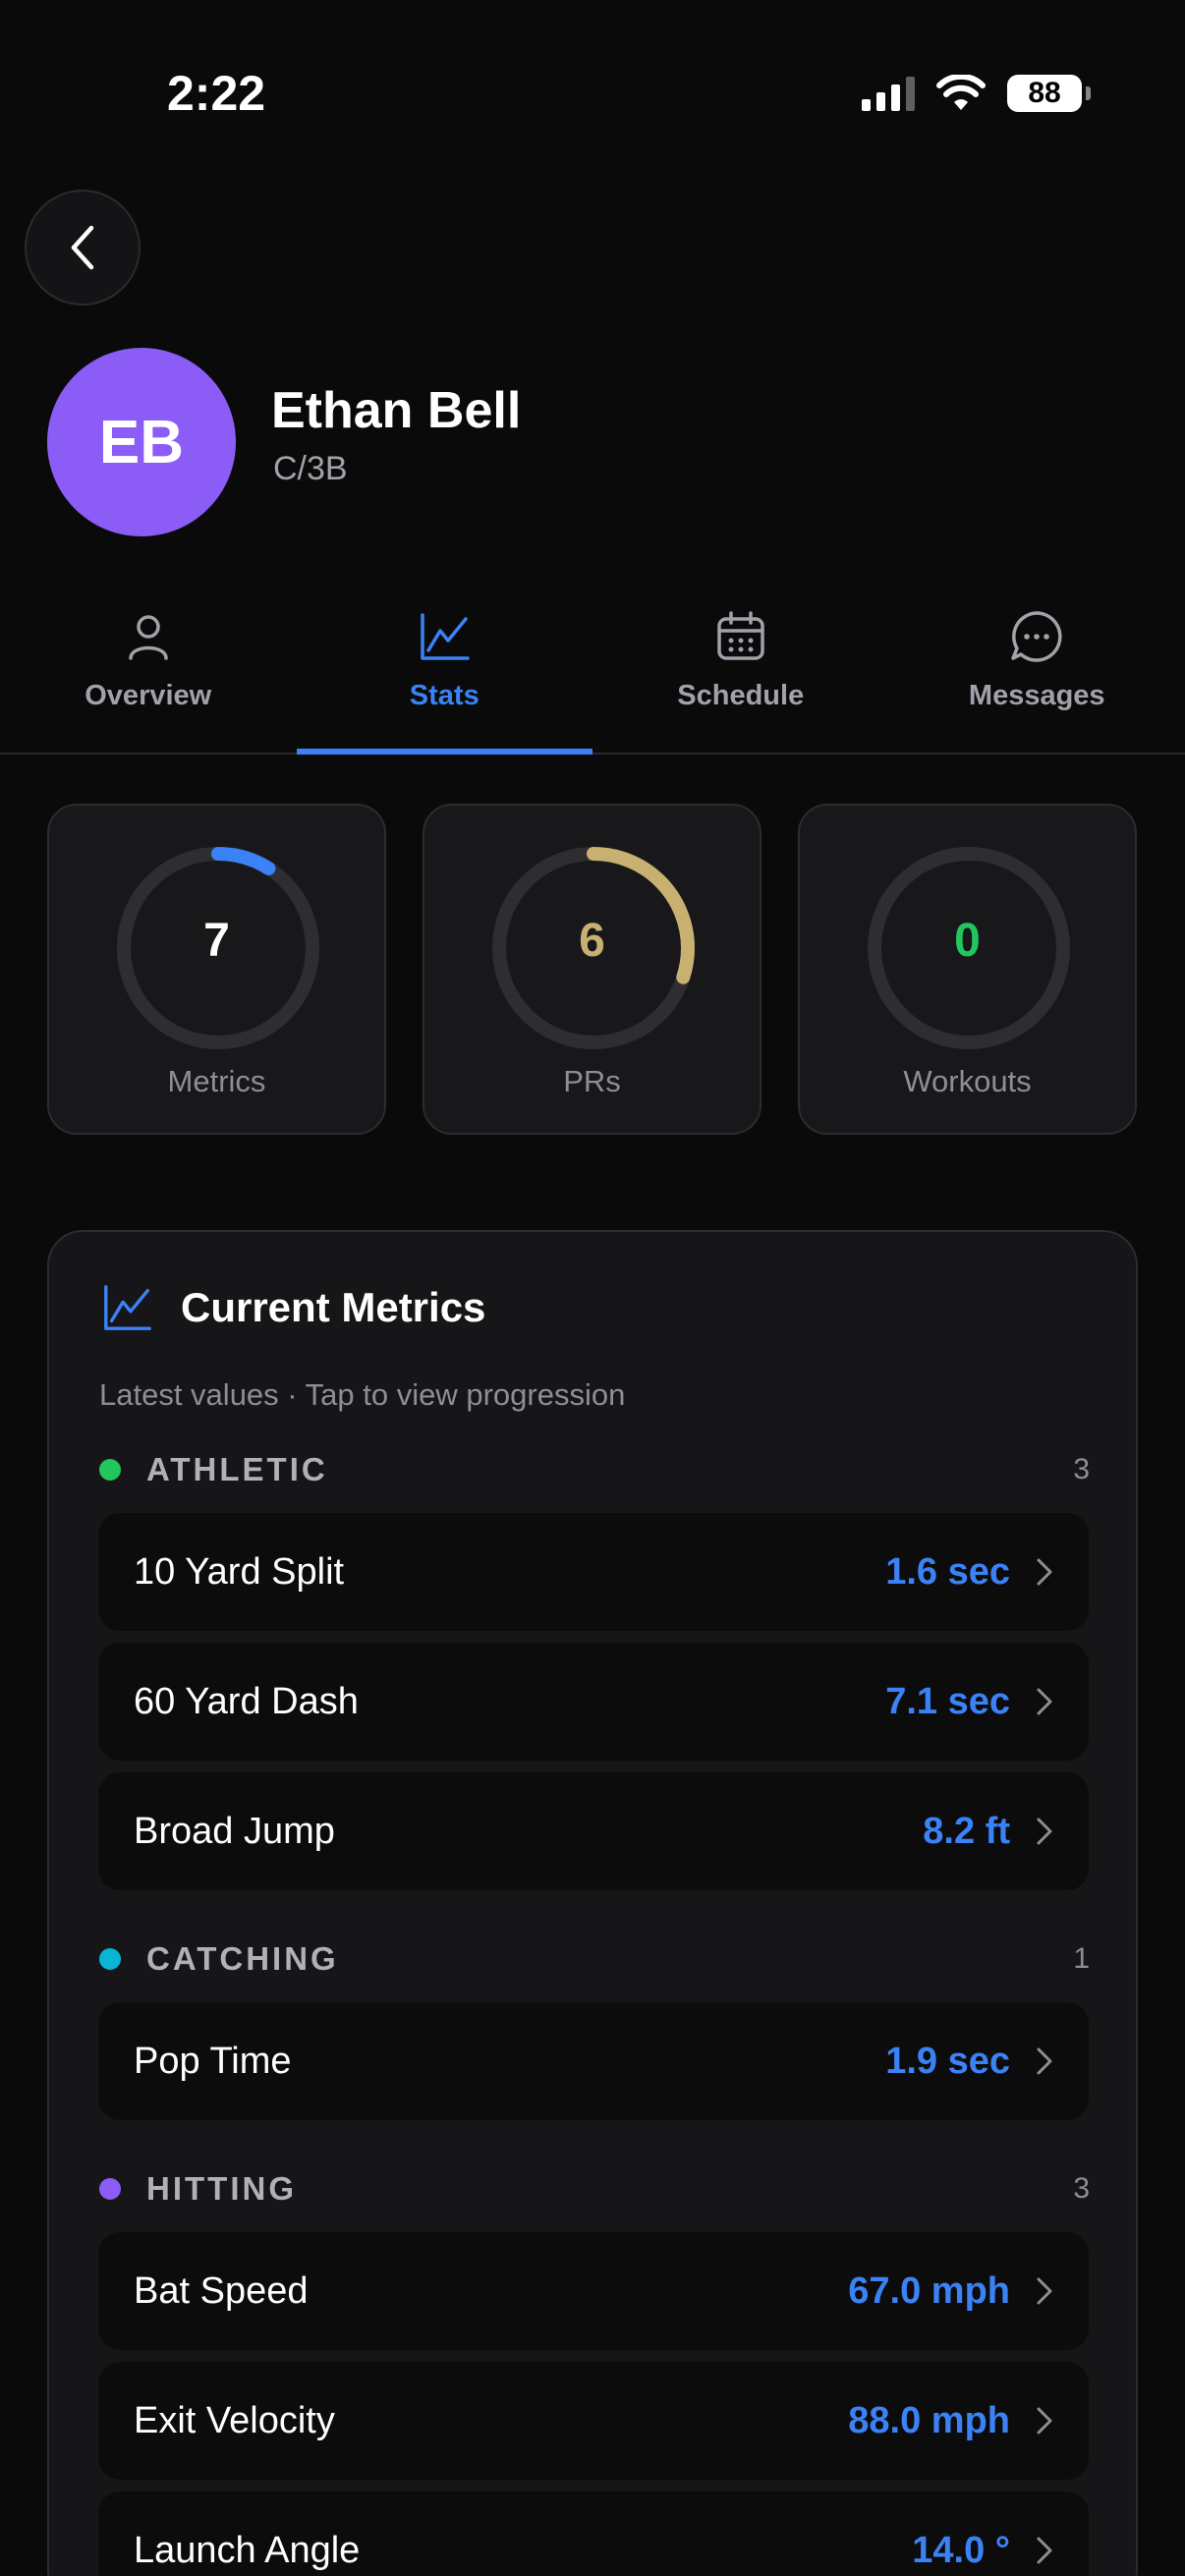 This screenshot has width=1185, height=2576. I want to click on tab-messages: Messages, so click(1037, 671).